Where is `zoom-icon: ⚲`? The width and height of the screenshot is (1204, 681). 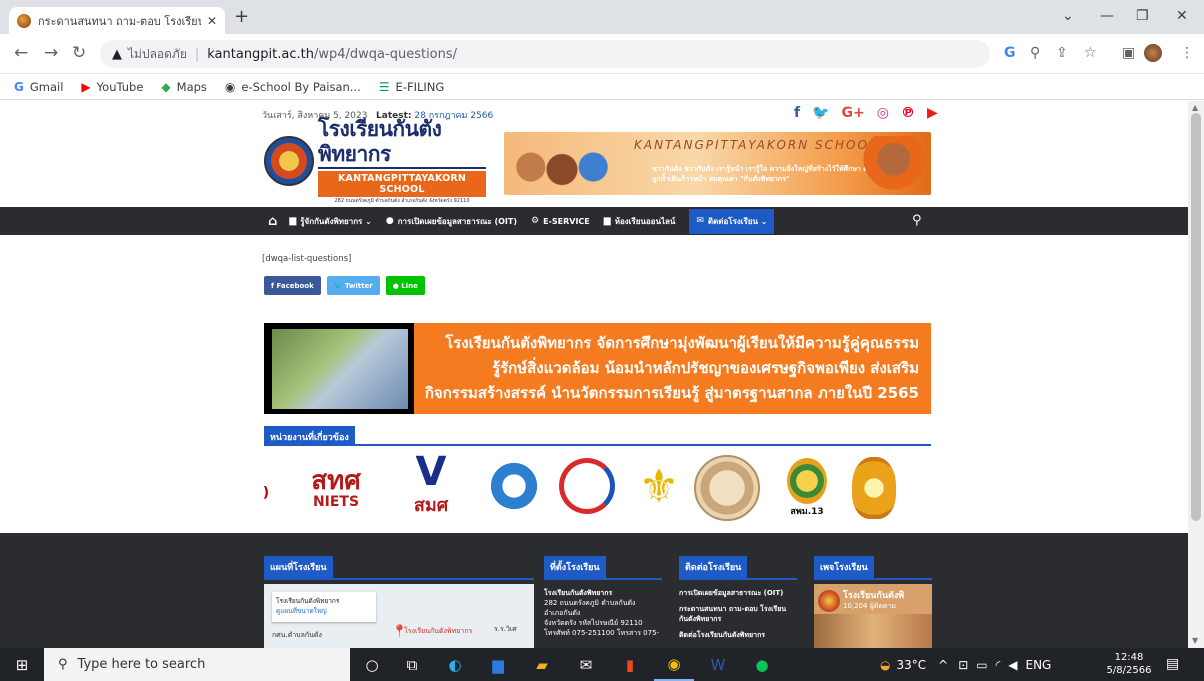
zoom-icon: ⚲ is located at coordinates (1035, 53).